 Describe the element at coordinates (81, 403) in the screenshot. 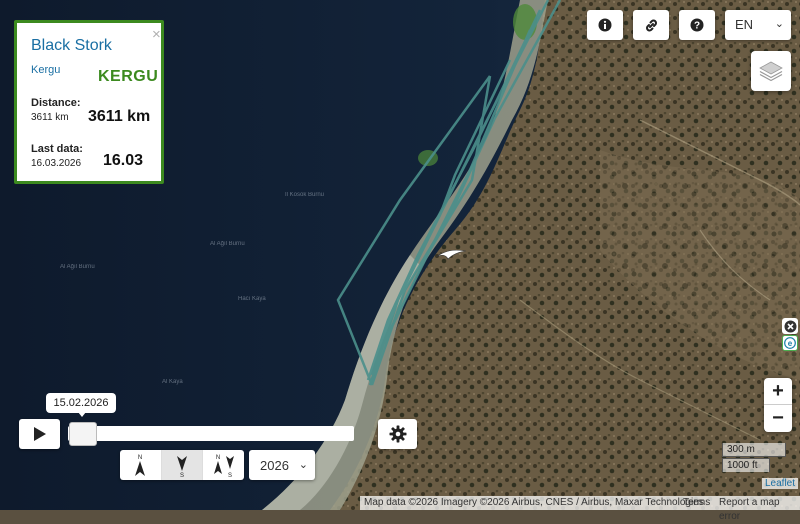

I see `timeline-date-tooltip: 15.02.2026` at that location.